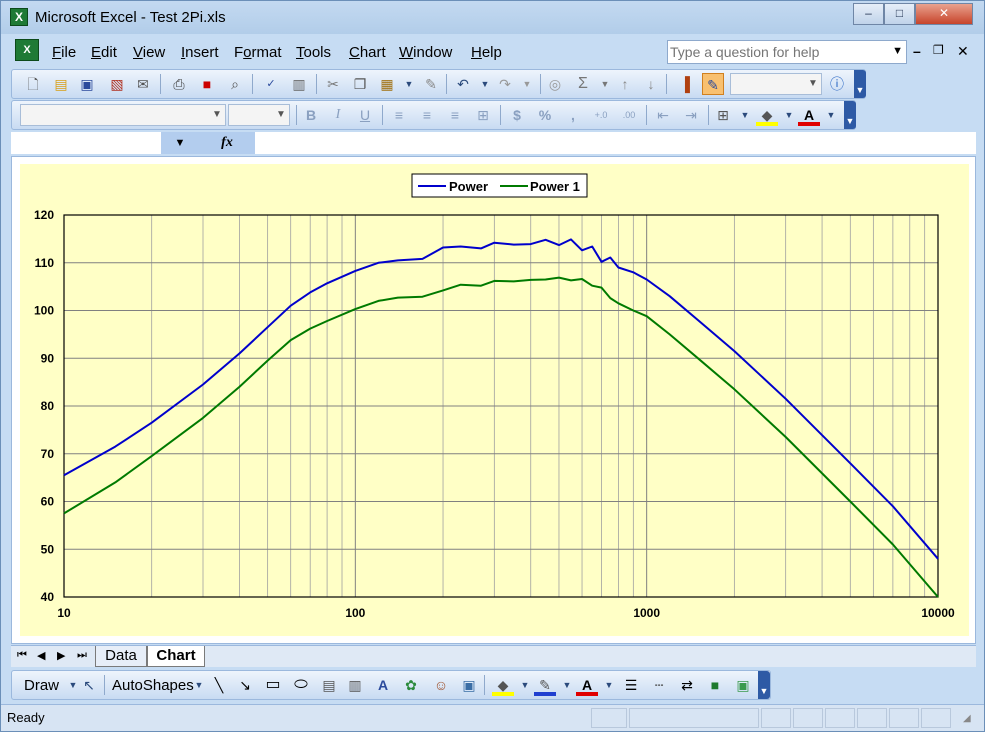  What do you see at coordinates (271, 84) in the screenshot?
I see `spelling-icon: ✓` at bounding box center [271, 84].